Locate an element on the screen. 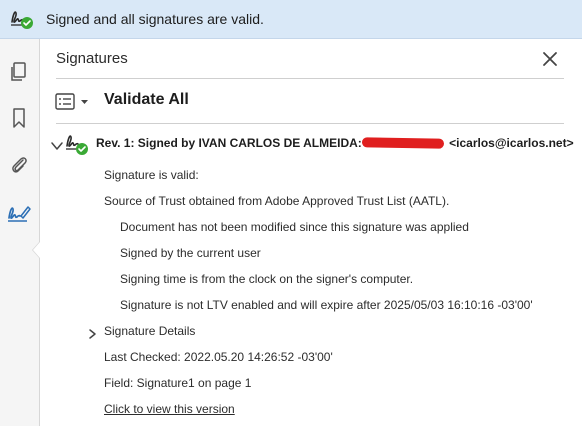 This screenshot has width=582, height=426. view-version-link: Click to view this version is located at coordinates (169, 409).